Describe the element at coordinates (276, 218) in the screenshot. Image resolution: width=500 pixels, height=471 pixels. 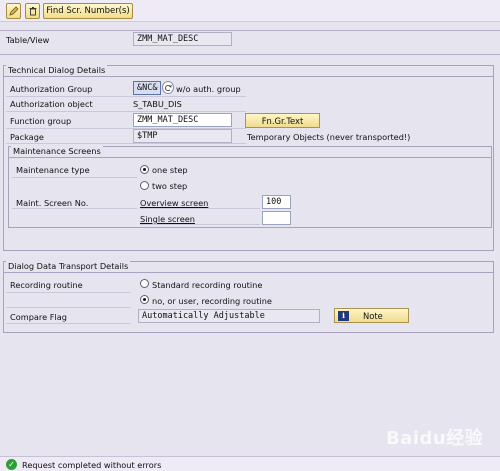
I see `single-screen-field` at that location.